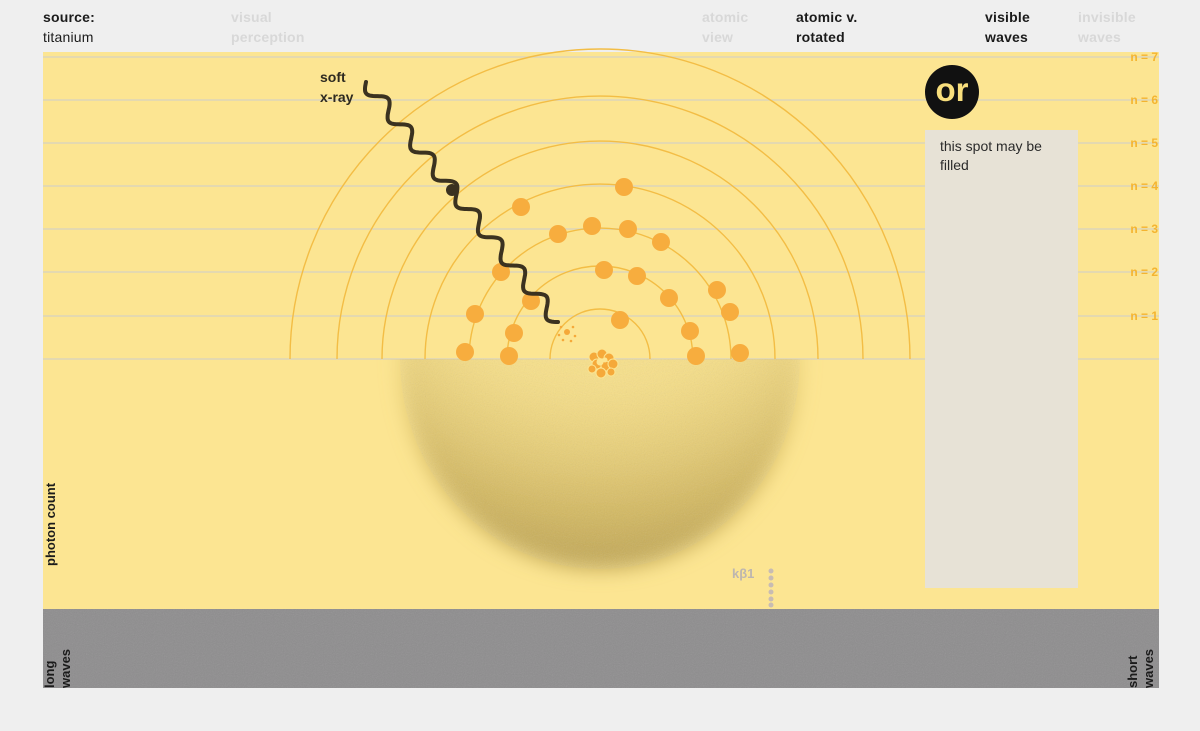 This screenshot has width=1200, height=731. Describe the element at coordinates (1144, 229) in the screenshot. I see `shell-label: n = 3` at that location.